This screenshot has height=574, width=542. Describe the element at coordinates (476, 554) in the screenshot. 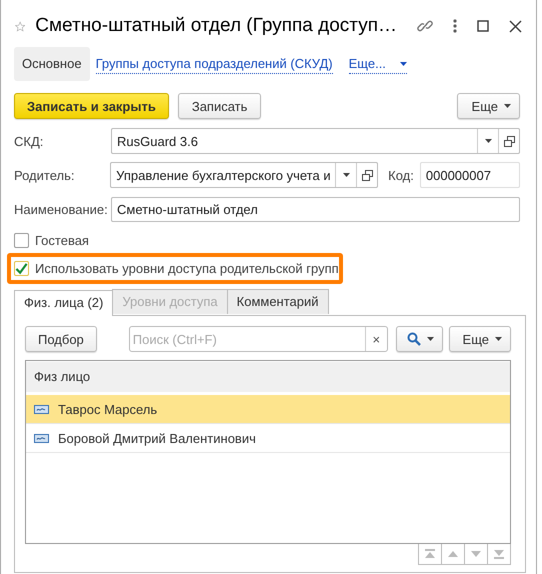

I see `down-icon` at that location.